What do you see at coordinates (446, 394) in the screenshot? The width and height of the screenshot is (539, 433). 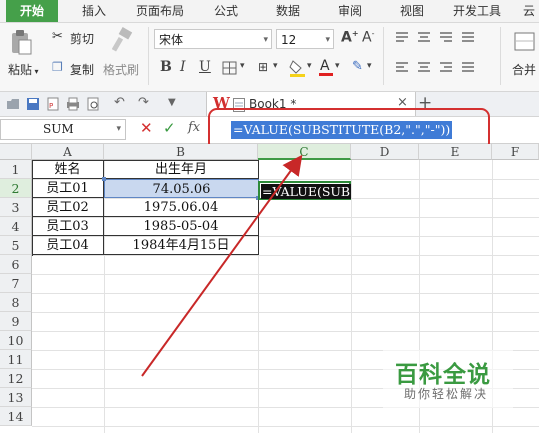 I see `watermark-subtitle: 助你轻松解决` at bounding box center [446, 394].